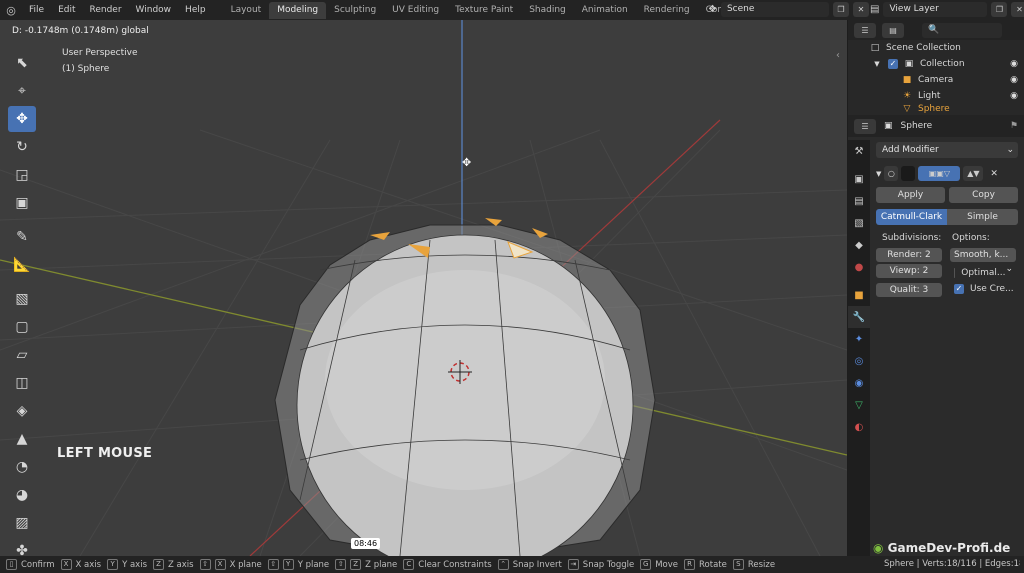 The height and width of the screenshot is (573, 1024). I want to click on status-y-plane: Y plane, so click(313, 564).